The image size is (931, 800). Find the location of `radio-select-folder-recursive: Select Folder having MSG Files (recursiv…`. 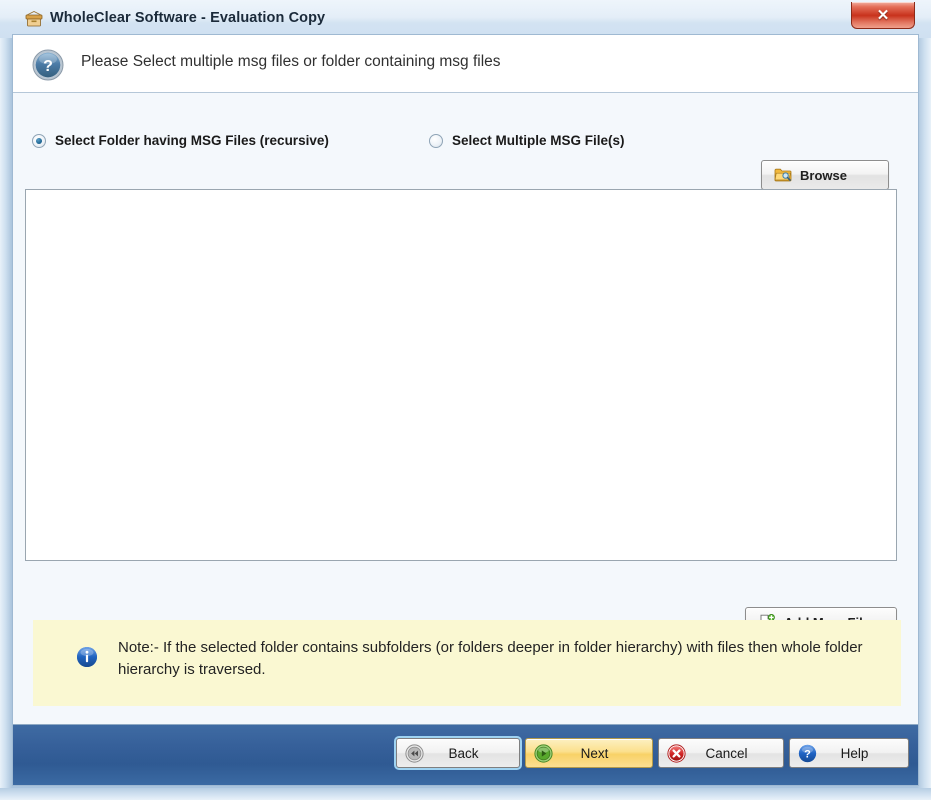

radio-select-folder-recursive: Select Folder having MSG Files (recursiv… is located at coordinates (180, 140).